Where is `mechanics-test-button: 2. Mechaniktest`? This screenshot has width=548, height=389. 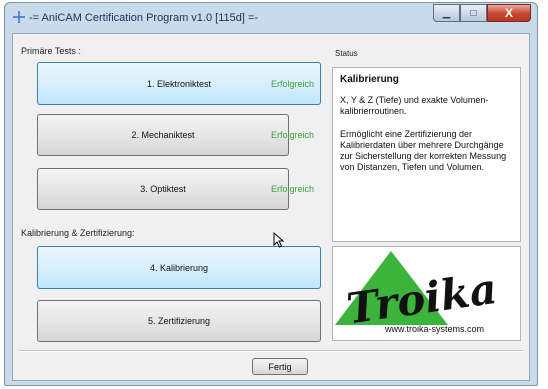 mechanics-test-button: 2. Mechaniktest is located at coordinates (163, 135).